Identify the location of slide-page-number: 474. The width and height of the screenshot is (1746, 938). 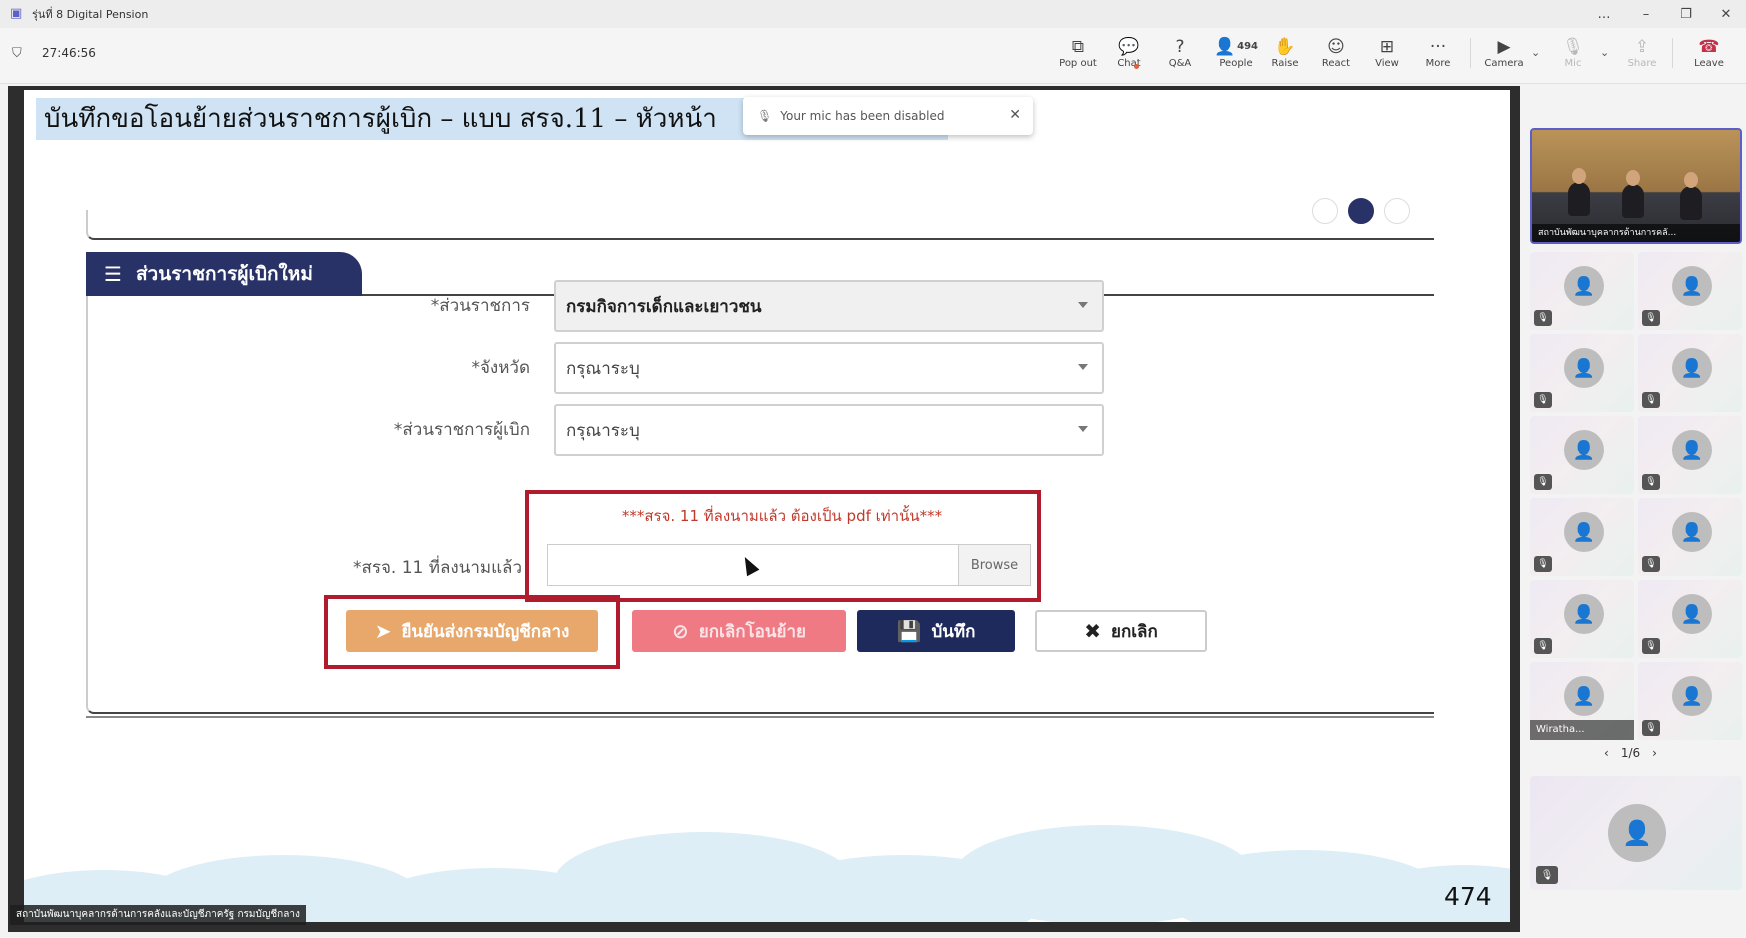
(1468, 896).